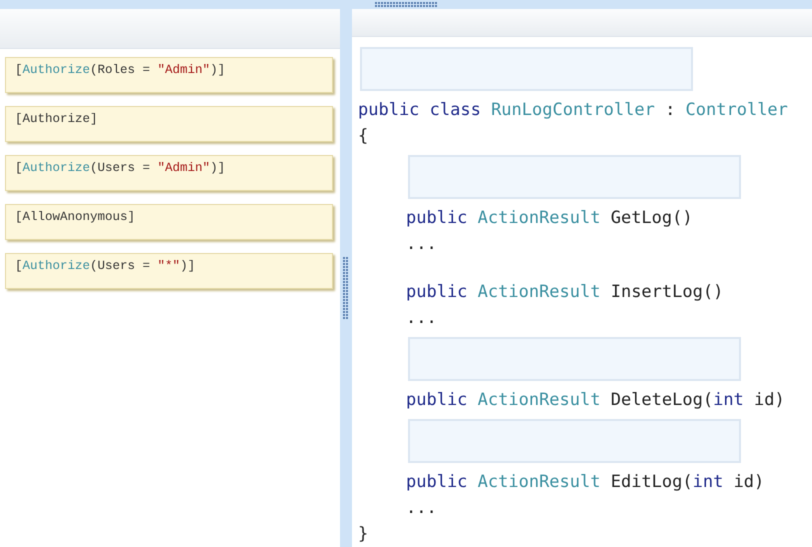 This screenshot has height=547, width=812. I want to click on answer-card: [Authorize(Users = "*")], so click(169, 271).